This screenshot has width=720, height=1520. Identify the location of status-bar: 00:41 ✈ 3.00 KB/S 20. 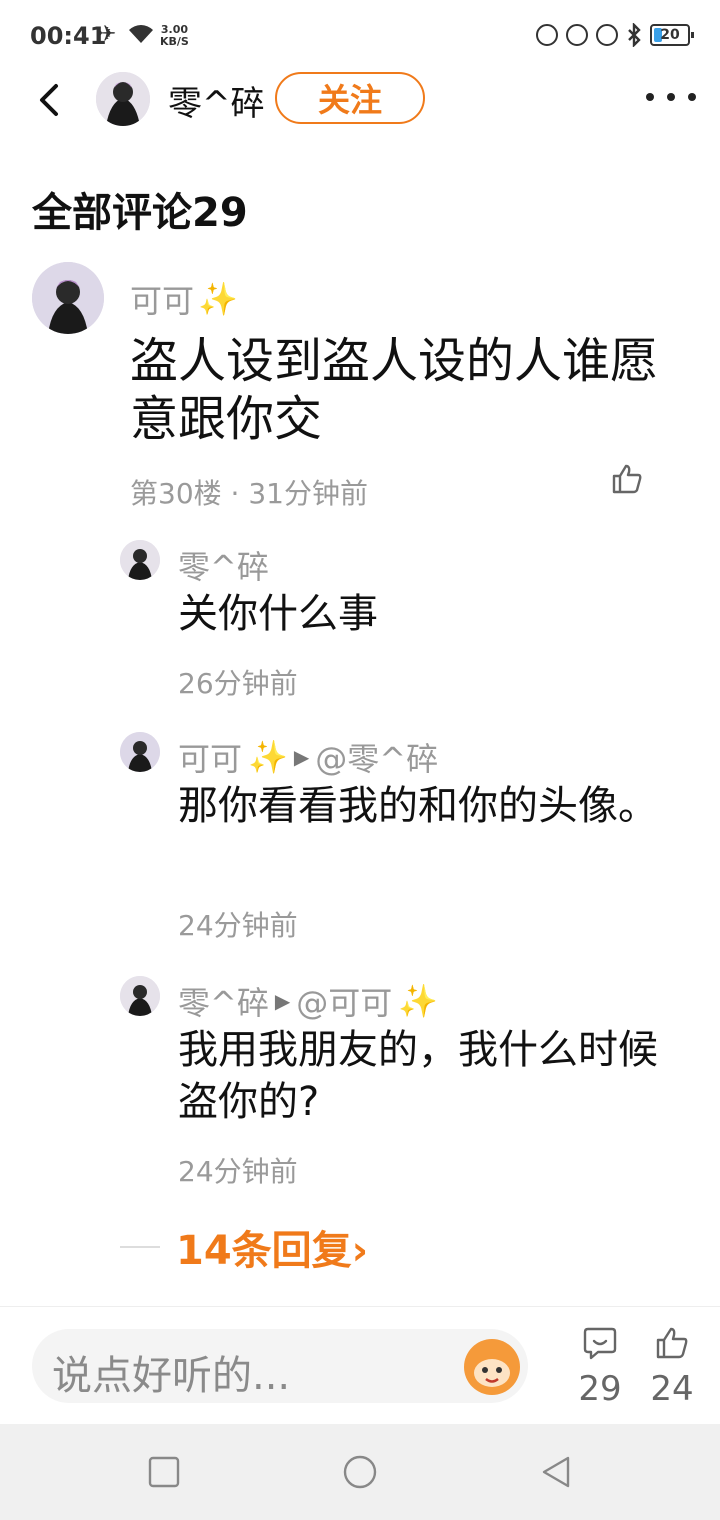
(360, 35).